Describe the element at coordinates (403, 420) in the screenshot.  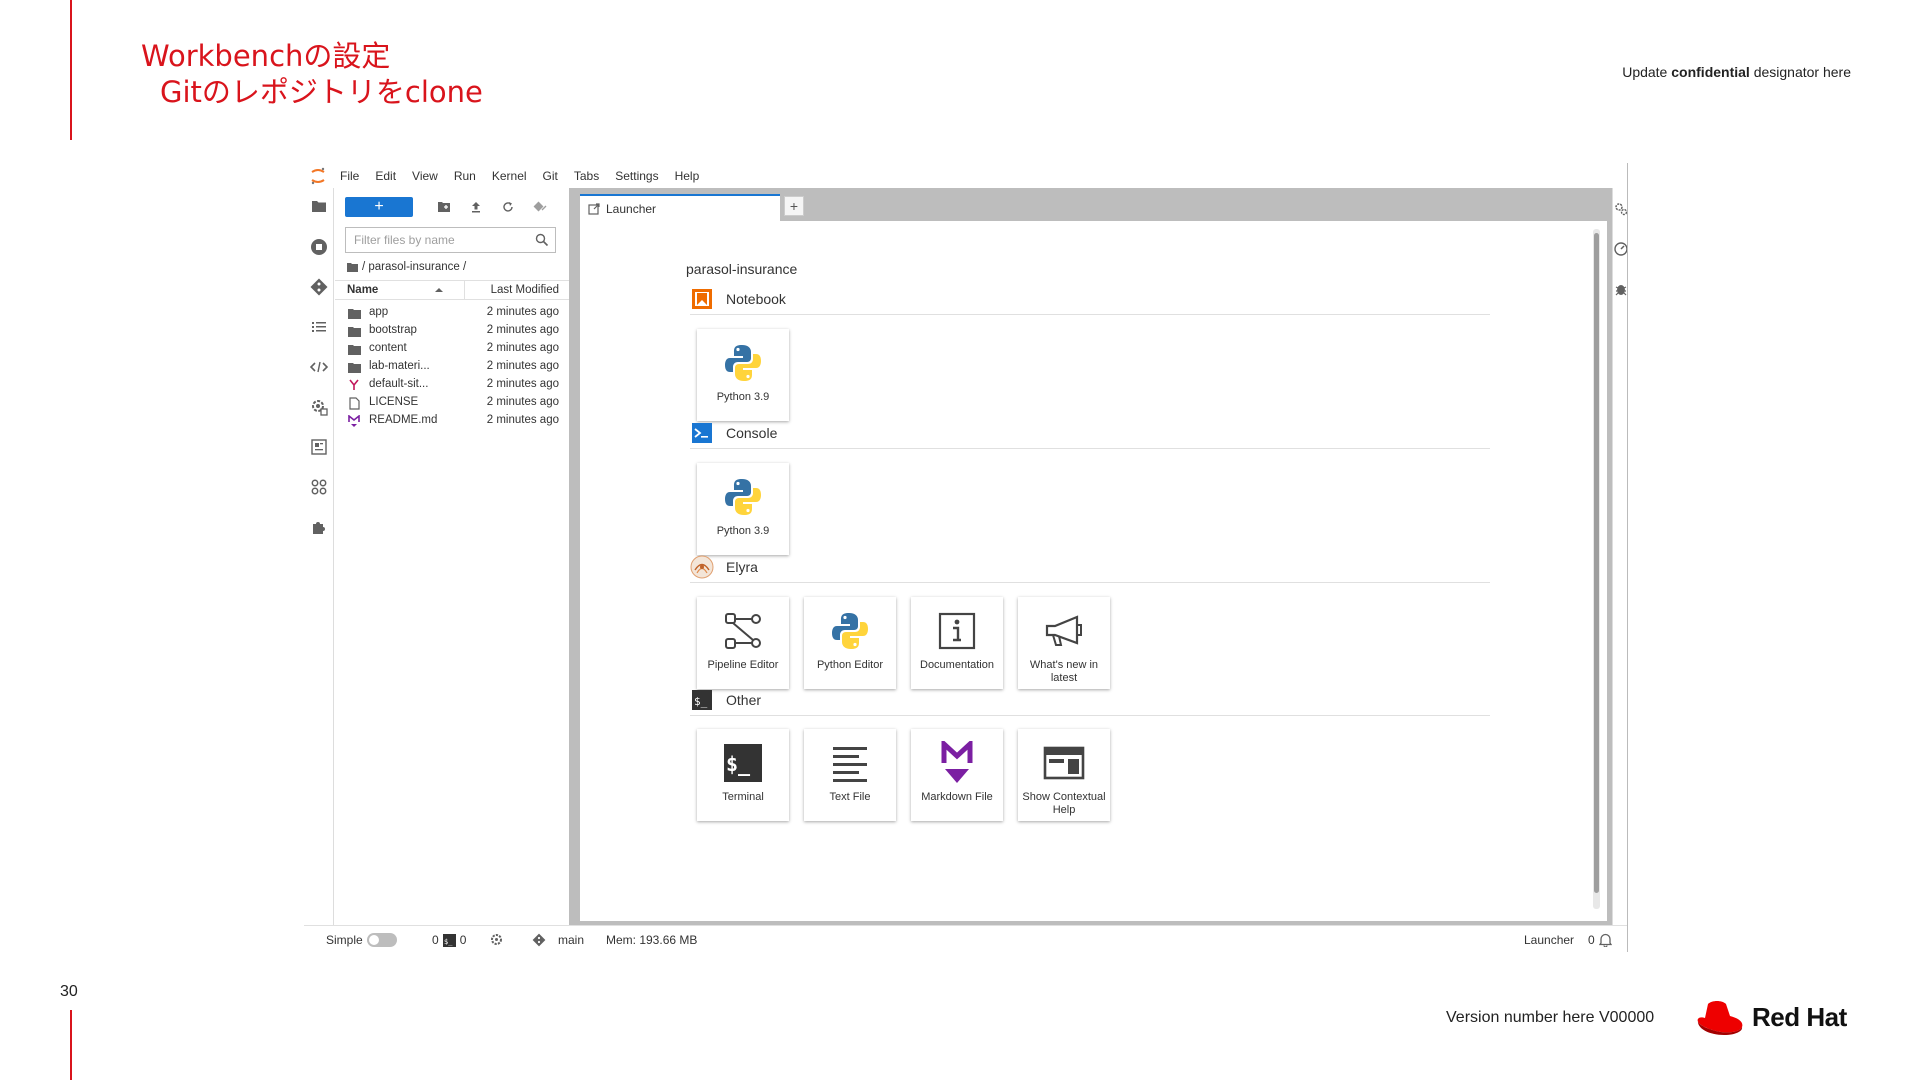
I see `file-name: README.md` at that location.